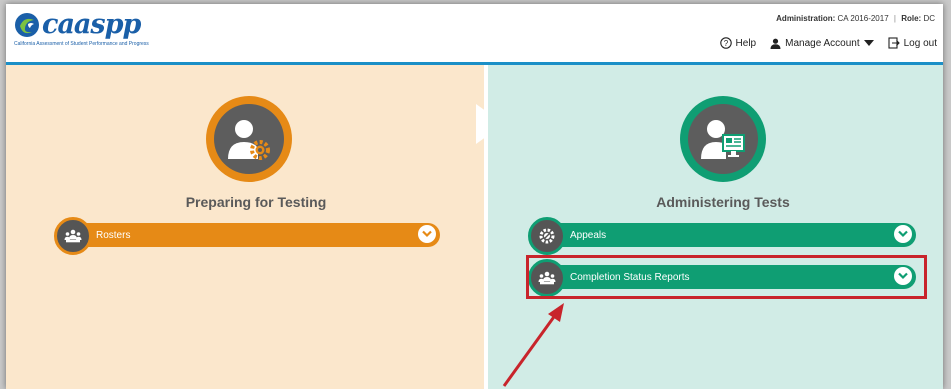 The height and width of the screenshot is (389, 951). What do you see at coordinates (775, 43) in the screenshot?
I see `user-icon` at bounding box center [775, 43].